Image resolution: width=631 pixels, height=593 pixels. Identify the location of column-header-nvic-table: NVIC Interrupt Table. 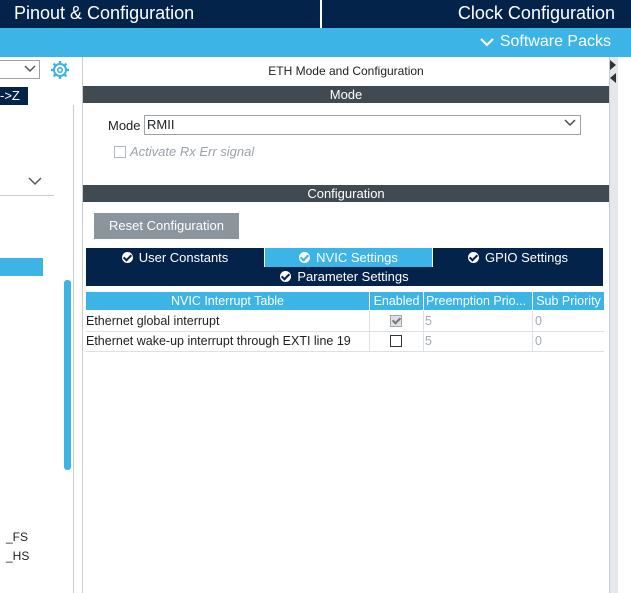
(227, 301).